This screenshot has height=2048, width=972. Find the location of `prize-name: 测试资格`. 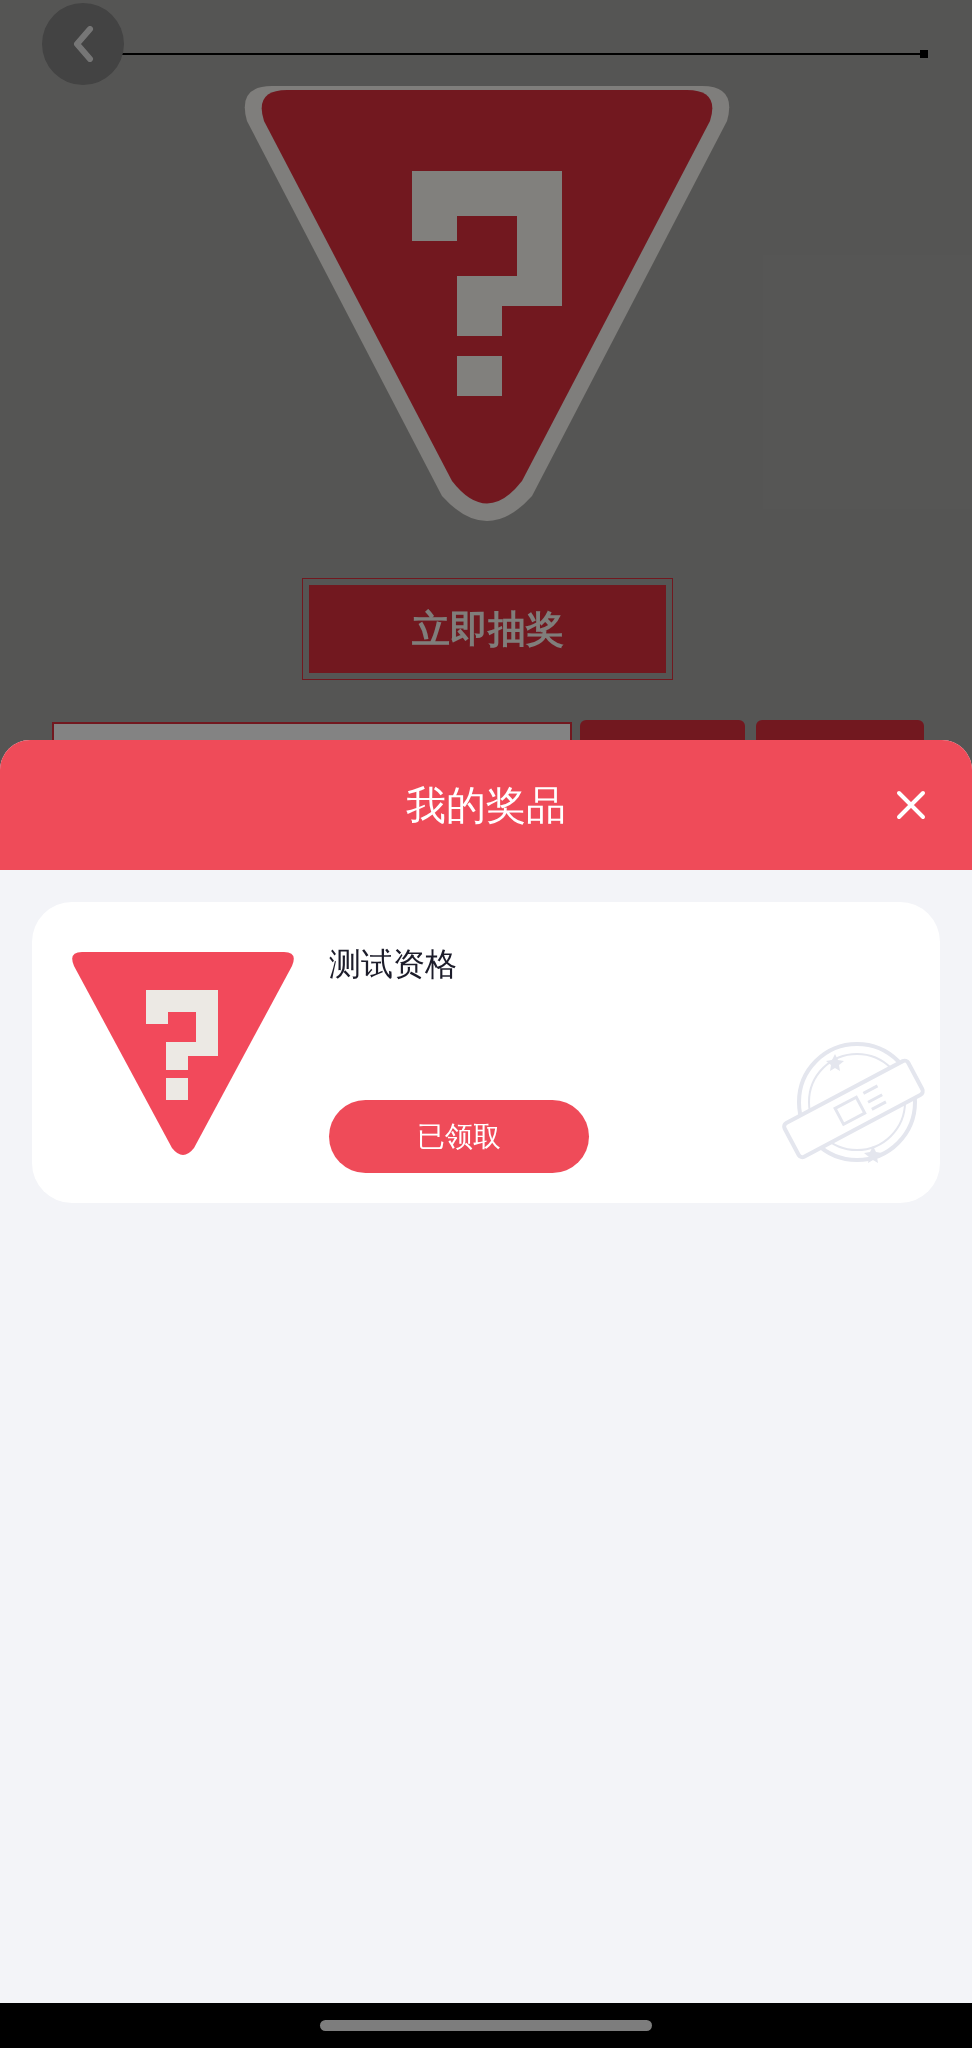

prize-name: 测试资格 is located at coordinates (393, 964).